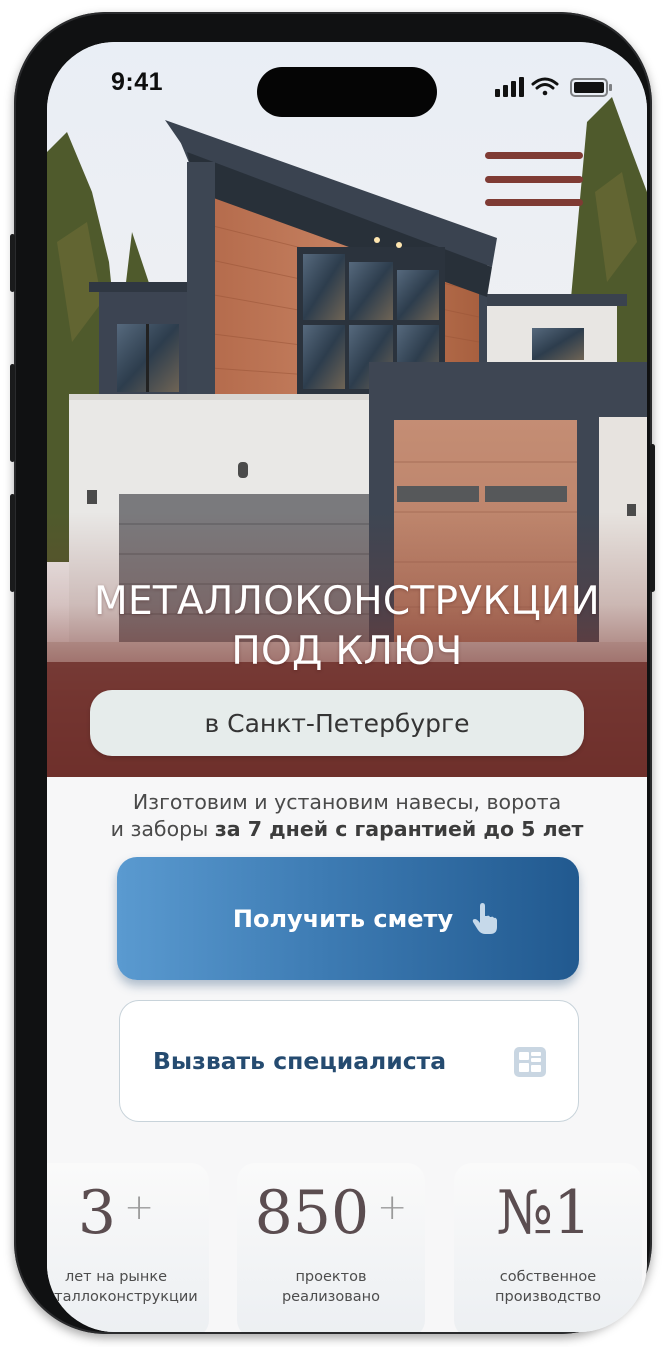 The width and height of the screenshot is (666, 1347). What do you see at coordinates (343, 918) in the screenshot?
I see `get-estimate-label: Получить смету` at bounding box center [343, 918].